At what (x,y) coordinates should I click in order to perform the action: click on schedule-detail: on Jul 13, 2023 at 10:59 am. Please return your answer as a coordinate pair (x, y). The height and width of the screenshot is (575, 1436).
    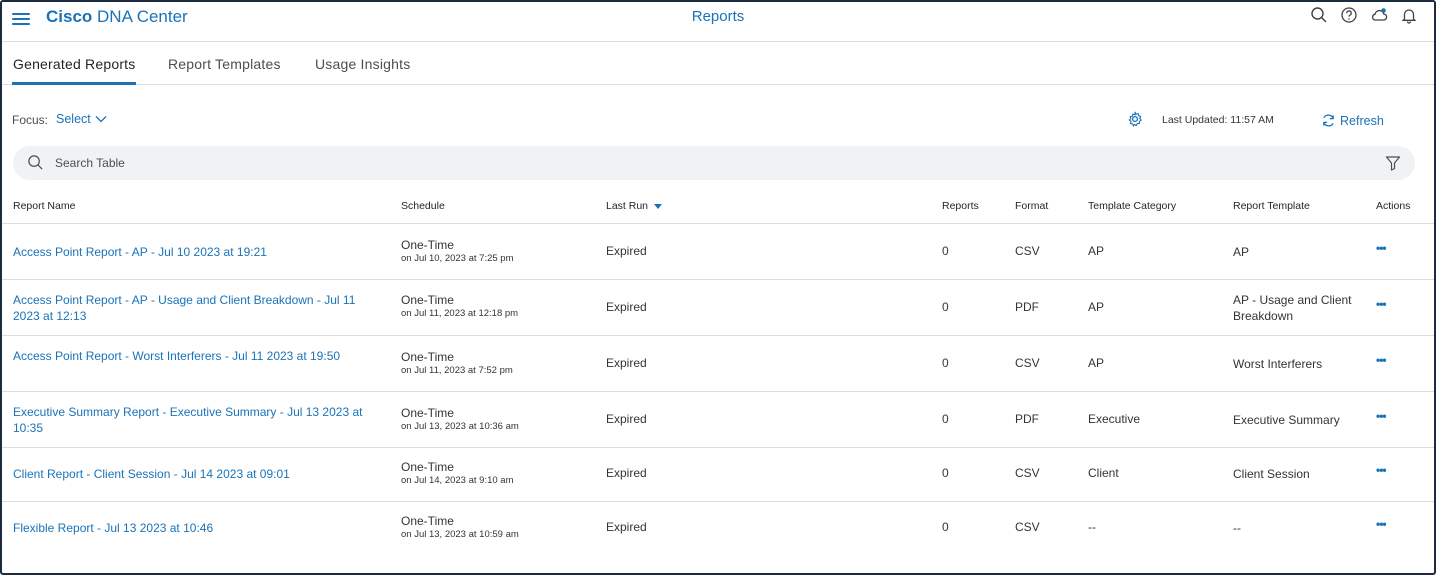
    Looking at the image, I should click on (460, 534).